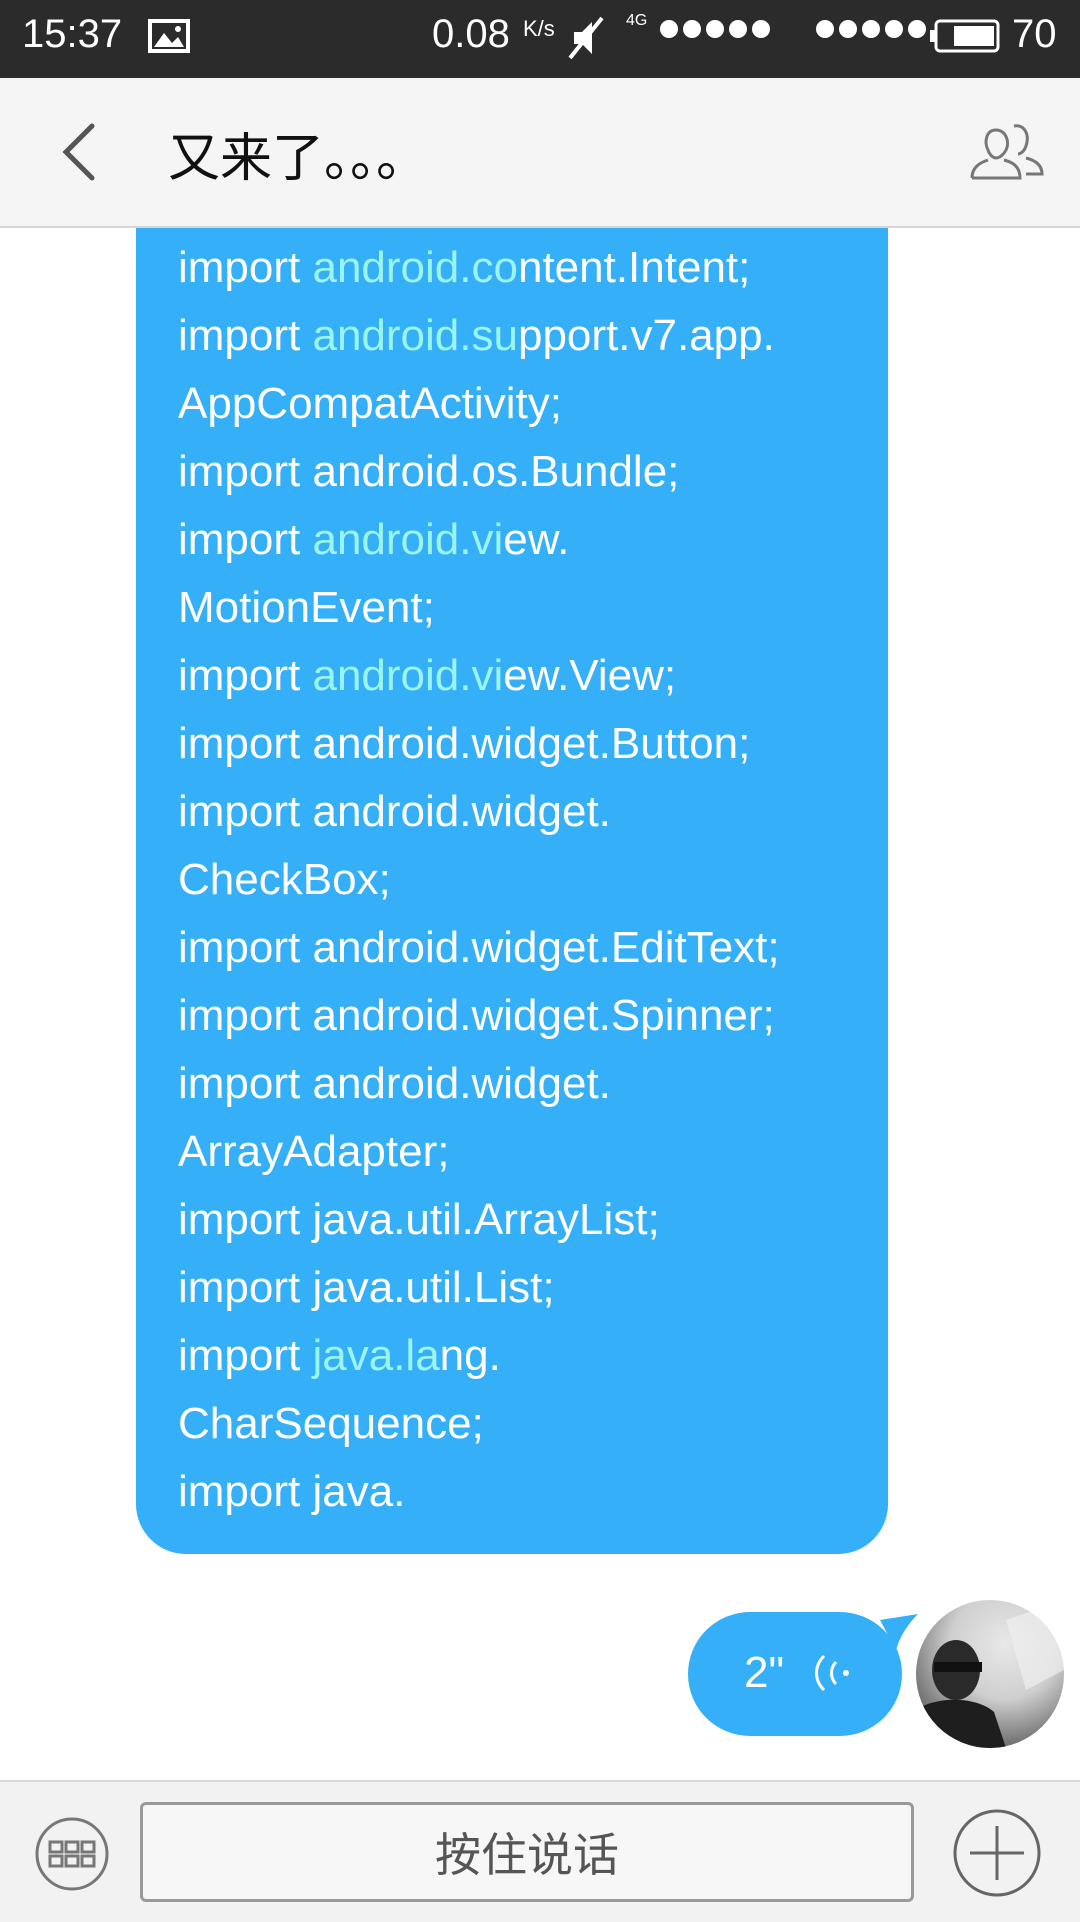  What do you see at coordinates (1006, 152) in the screenshot?
I see `group-icon` at bounding box center [1006, 152].